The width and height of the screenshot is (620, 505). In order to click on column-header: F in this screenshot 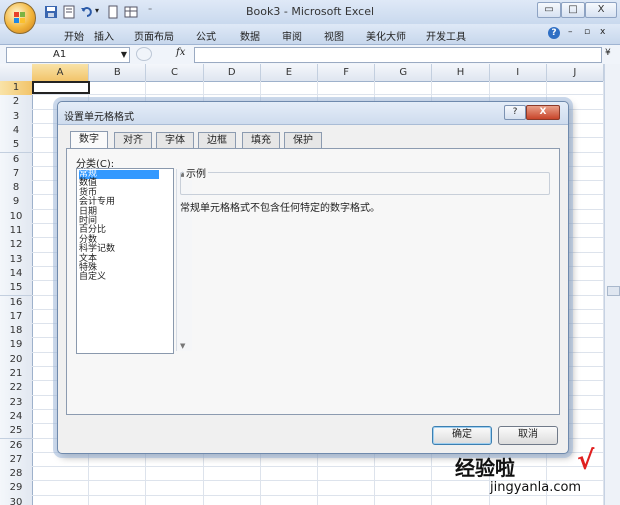, I will do `click(347, 72)`.